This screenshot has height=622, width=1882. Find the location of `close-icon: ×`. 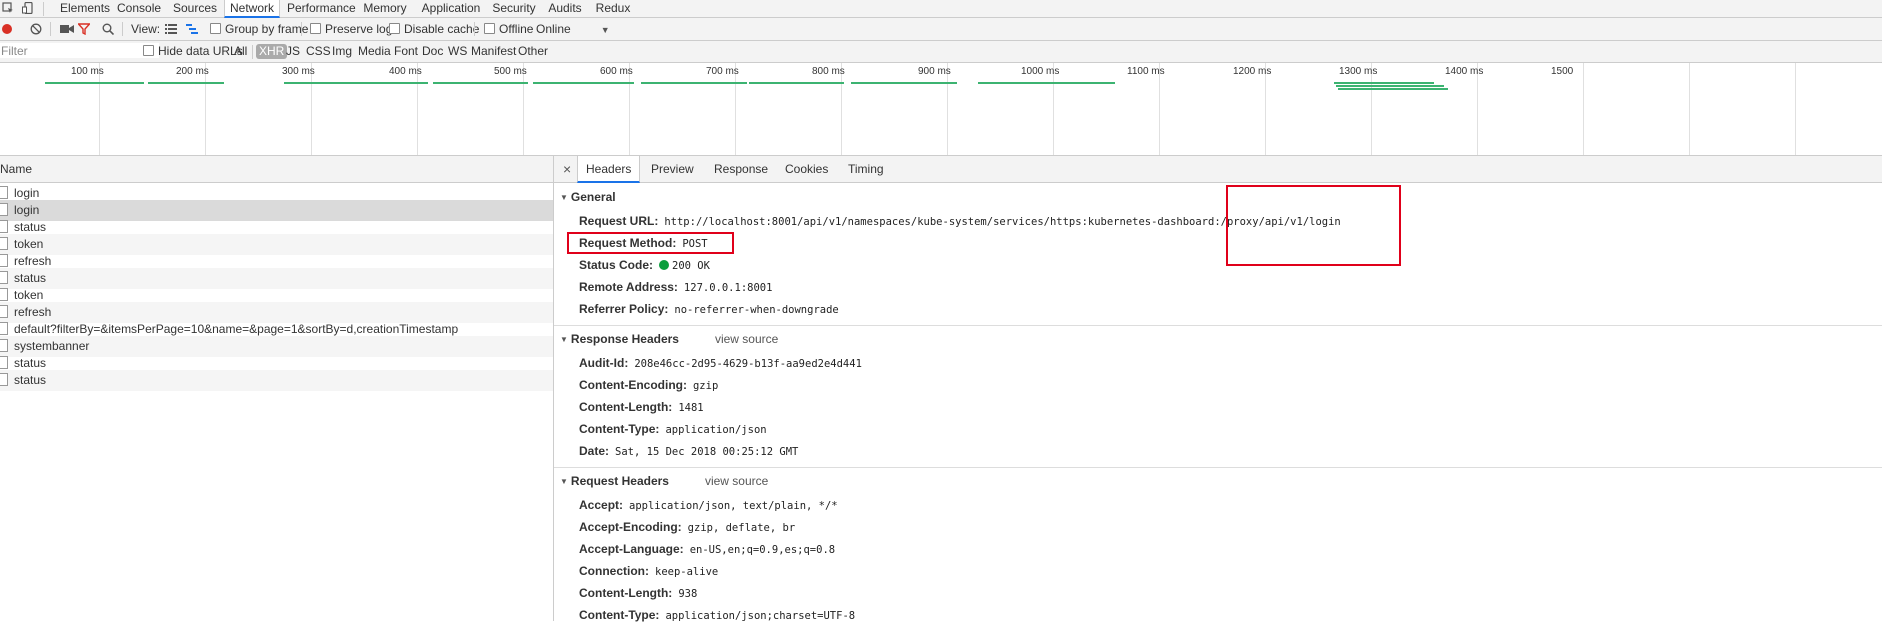

close-icon: × is located at coordinates (567, 169).